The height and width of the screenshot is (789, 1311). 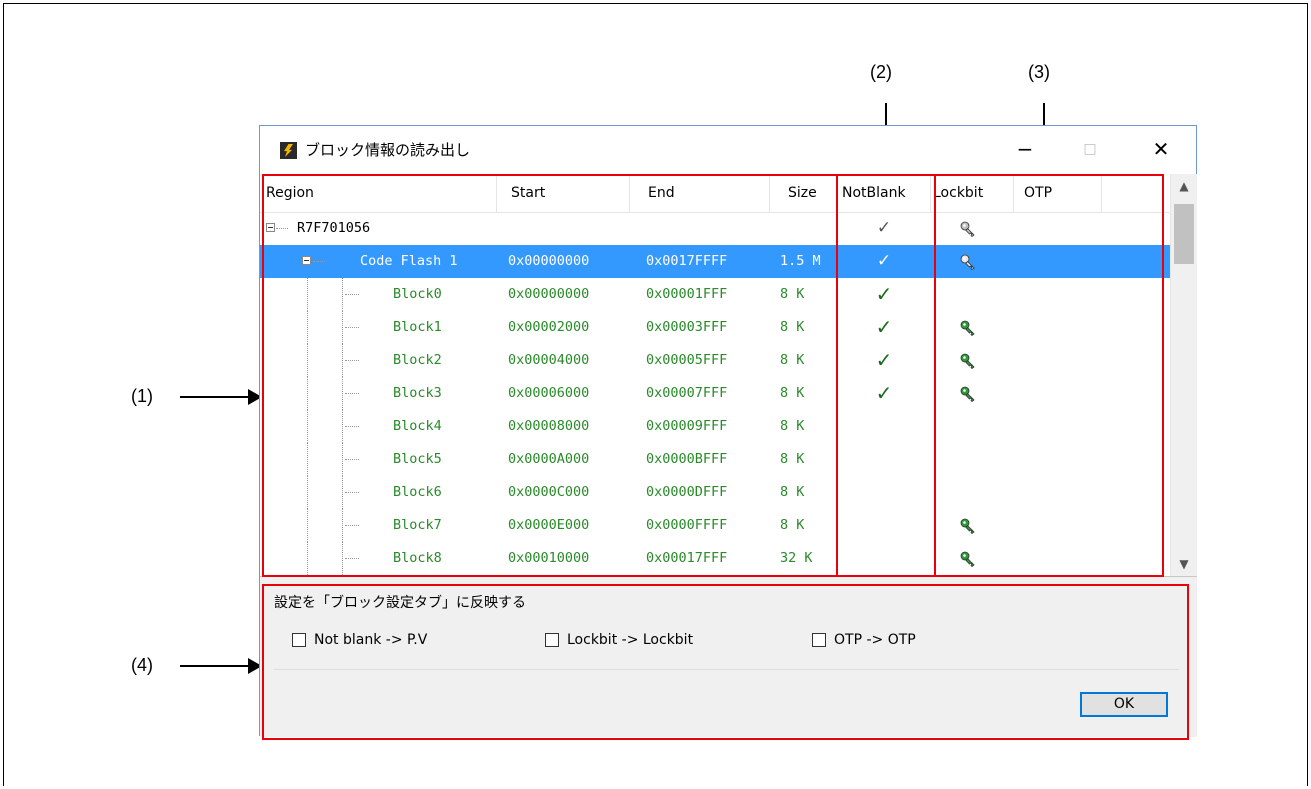 I want to click on callout-4: (4), so click(x=142, y=665).